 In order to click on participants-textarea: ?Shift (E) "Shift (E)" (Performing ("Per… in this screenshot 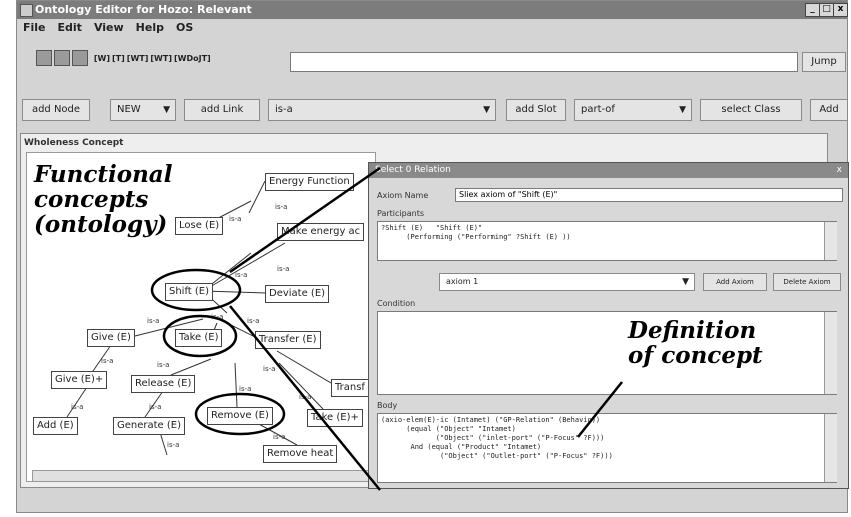, I will do `click(607, 241)`.